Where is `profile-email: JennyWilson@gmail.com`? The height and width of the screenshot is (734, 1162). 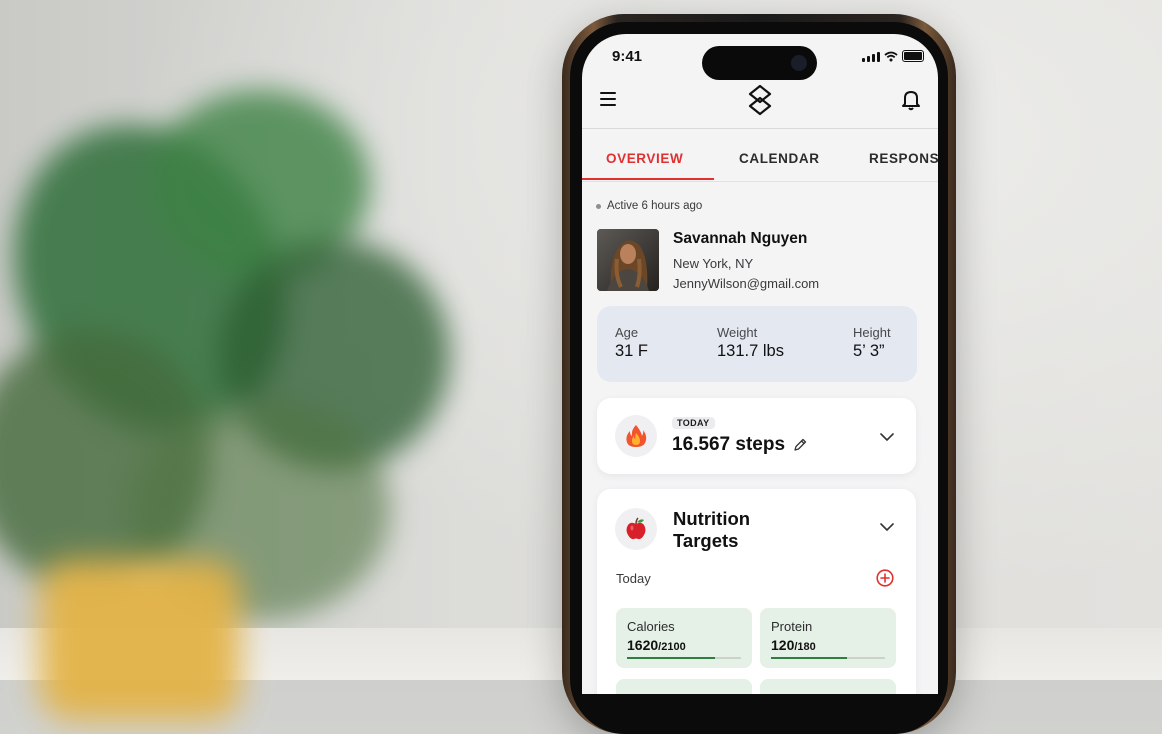 profile-email: JennyWilson@gmail.com is located at coordinates (746, 283).